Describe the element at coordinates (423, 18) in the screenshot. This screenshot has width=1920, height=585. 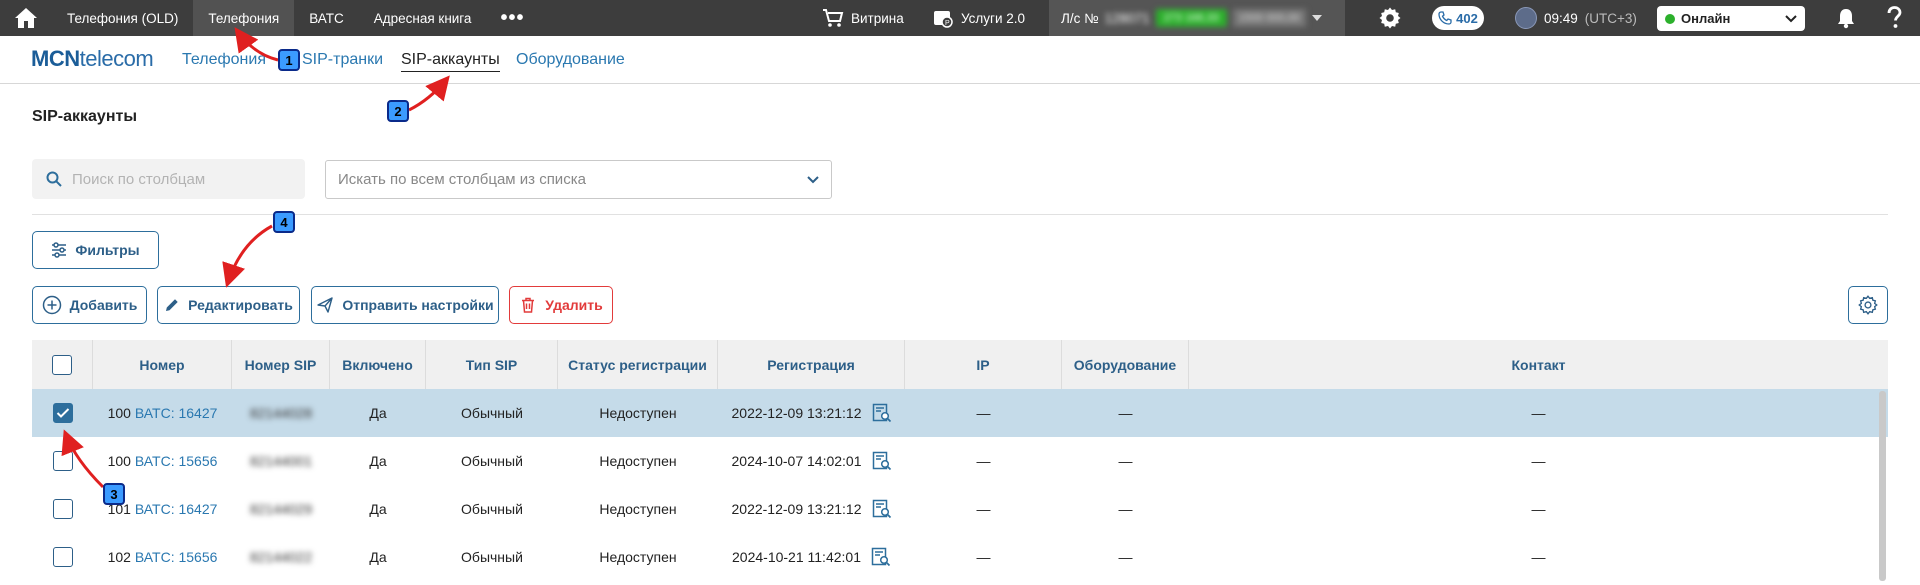
I see `top-tab-address-book: Адресная книга` at that location.